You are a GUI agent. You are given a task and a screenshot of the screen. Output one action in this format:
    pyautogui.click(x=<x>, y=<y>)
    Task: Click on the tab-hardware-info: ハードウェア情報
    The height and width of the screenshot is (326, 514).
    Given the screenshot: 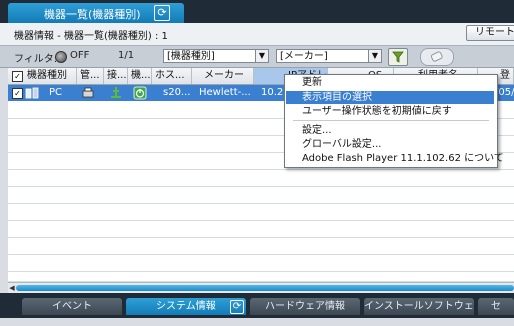 What is the action you would take?
    pyautogui.click(x=305, y=306)
    